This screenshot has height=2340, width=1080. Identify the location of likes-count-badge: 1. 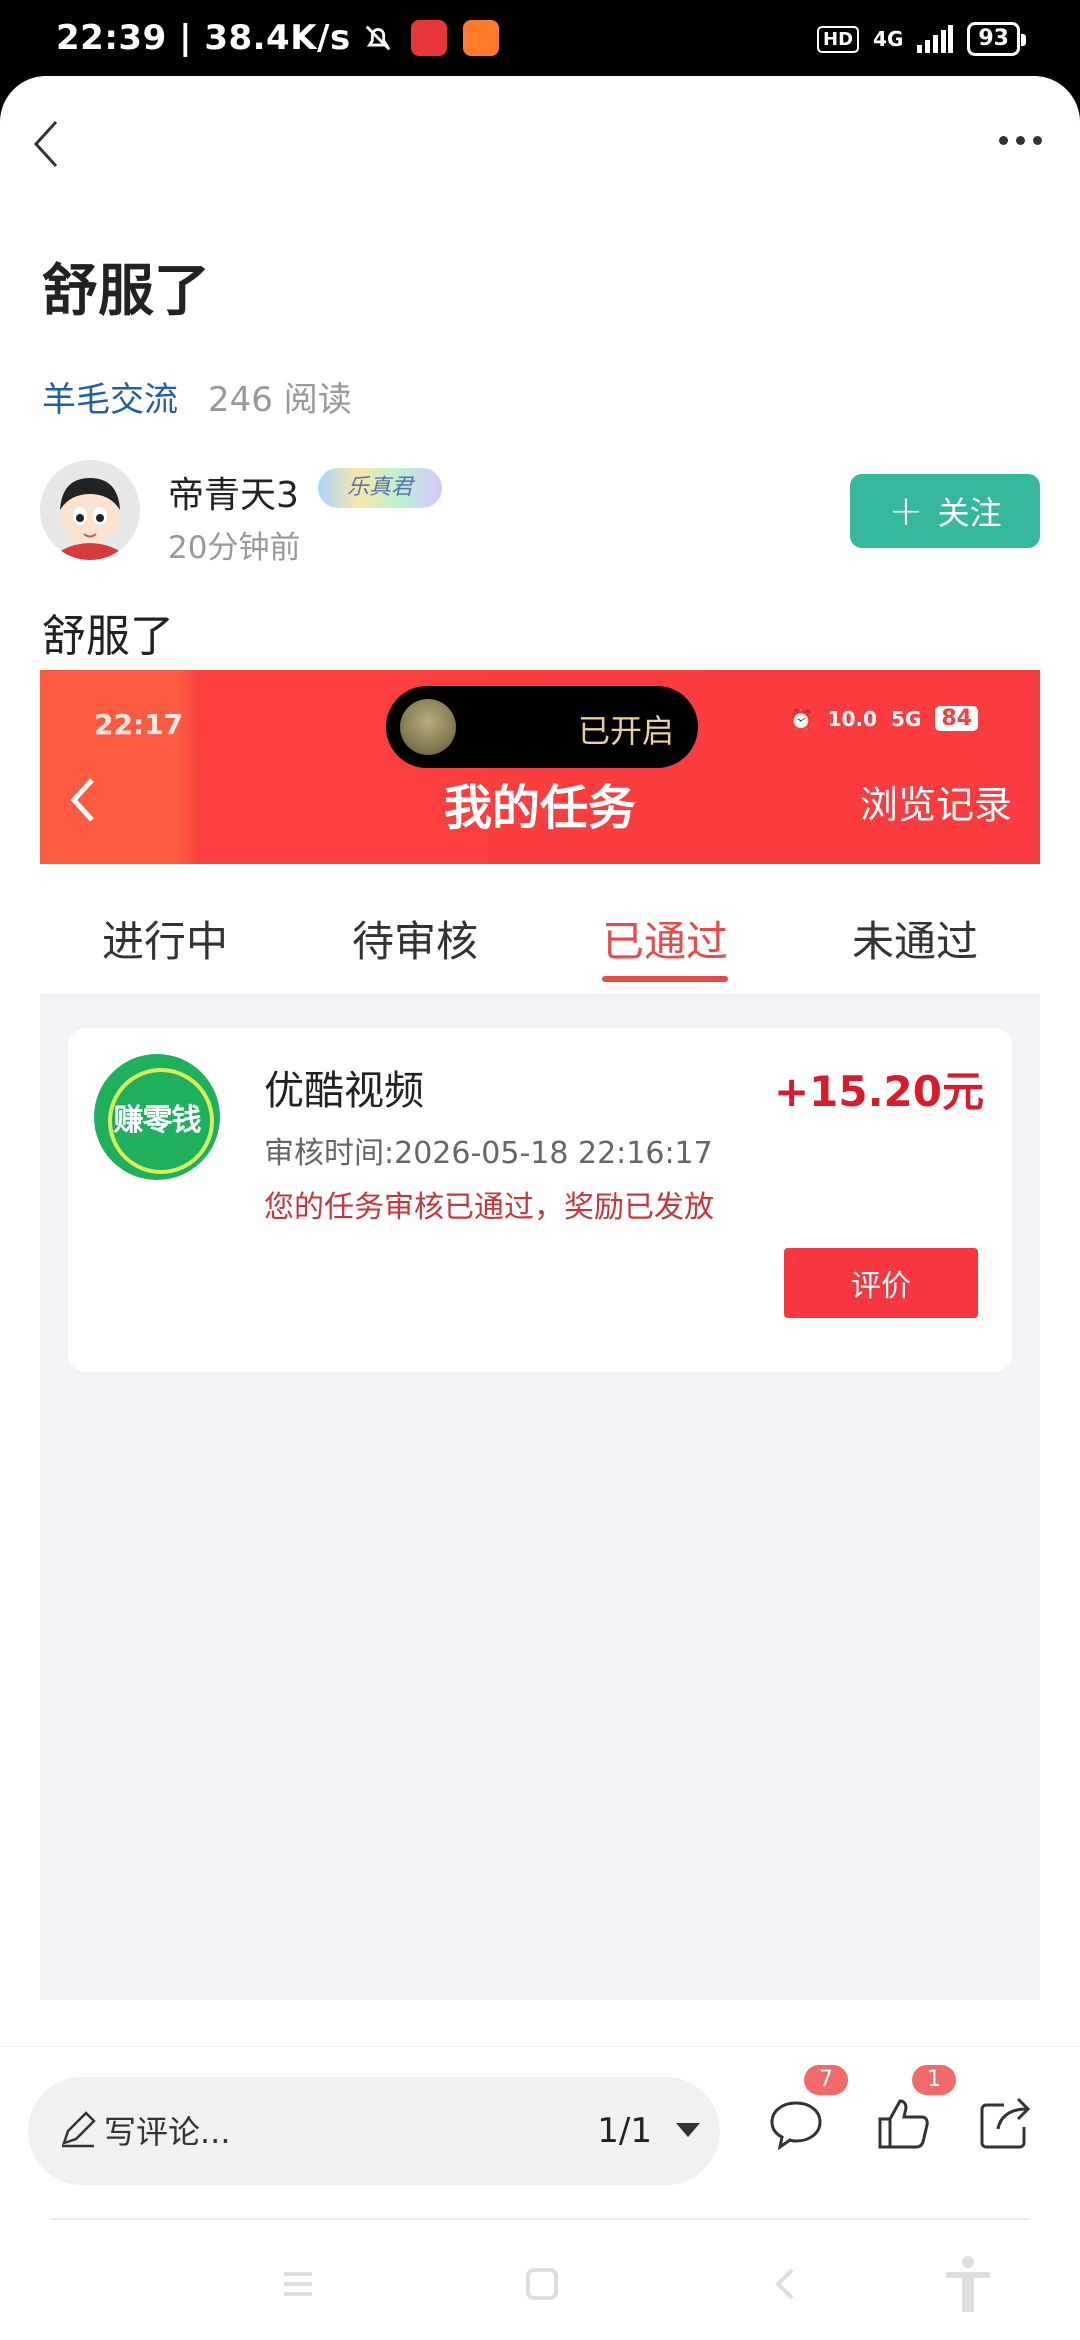
(934, 2080).